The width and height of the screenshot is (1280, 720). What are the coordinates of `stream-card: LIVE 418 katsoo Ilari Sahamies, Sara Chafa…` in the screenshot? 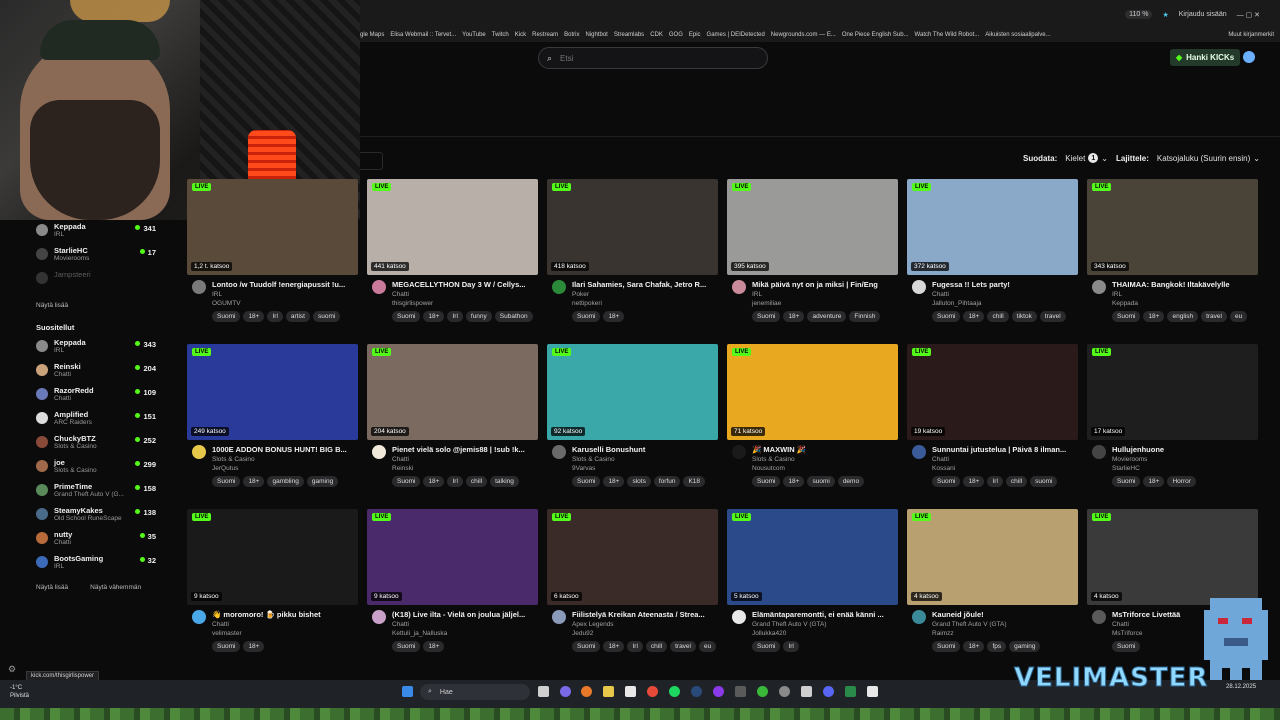 It's located at (632, 252).